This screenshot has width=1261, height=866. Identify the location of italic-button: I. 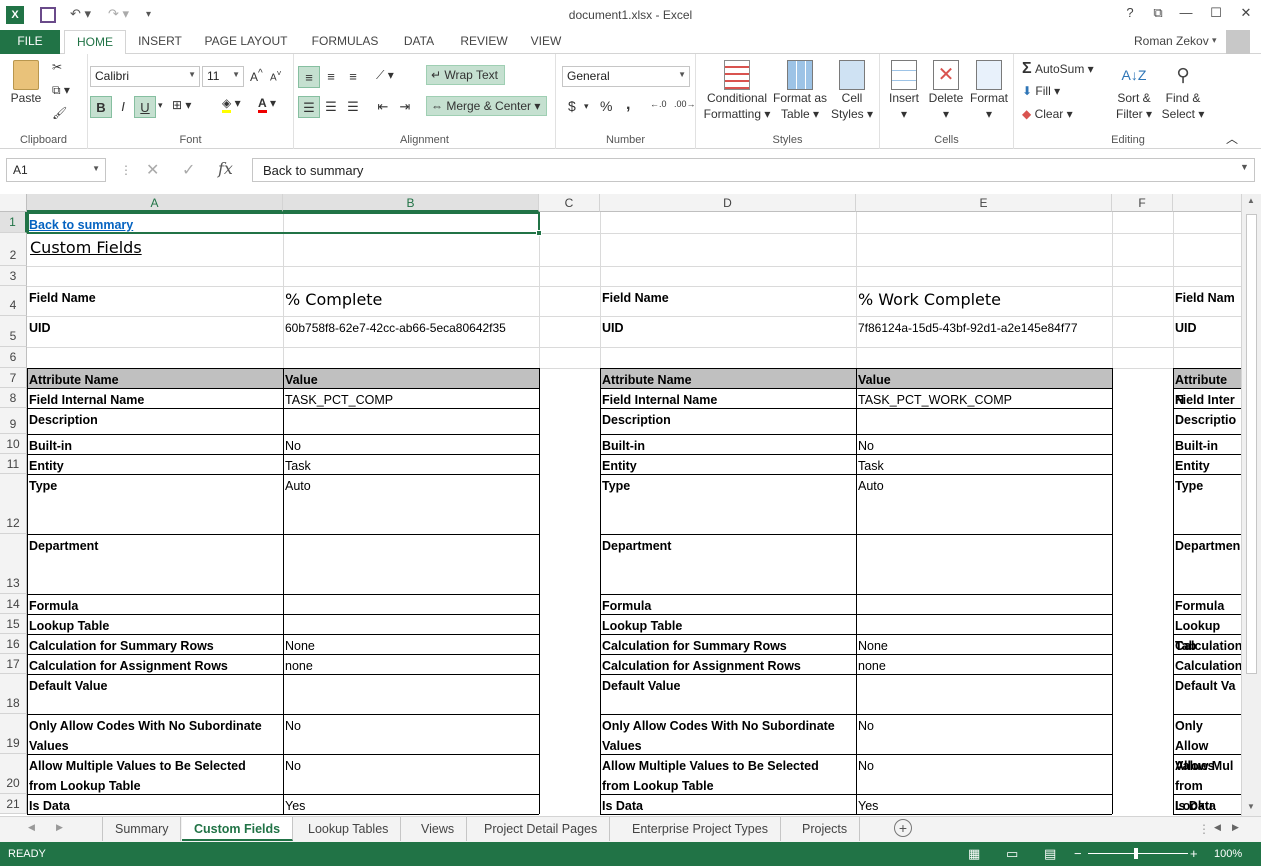
(123, 107).